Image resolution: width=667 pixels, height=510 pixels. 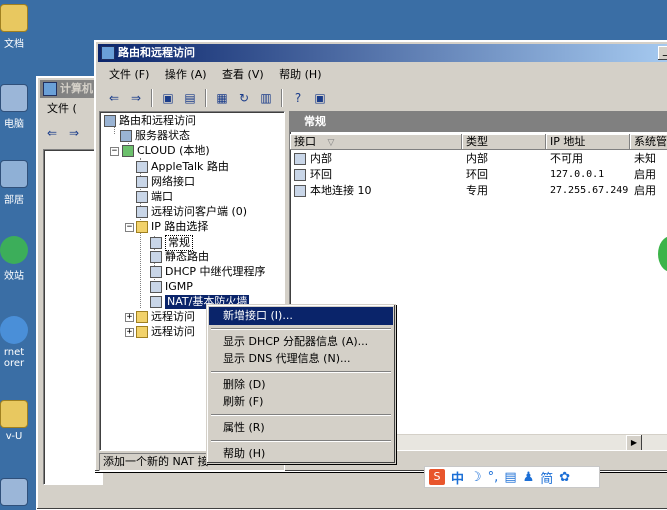 I want to click on ime-mode: 中, so click(x=457, y=477).